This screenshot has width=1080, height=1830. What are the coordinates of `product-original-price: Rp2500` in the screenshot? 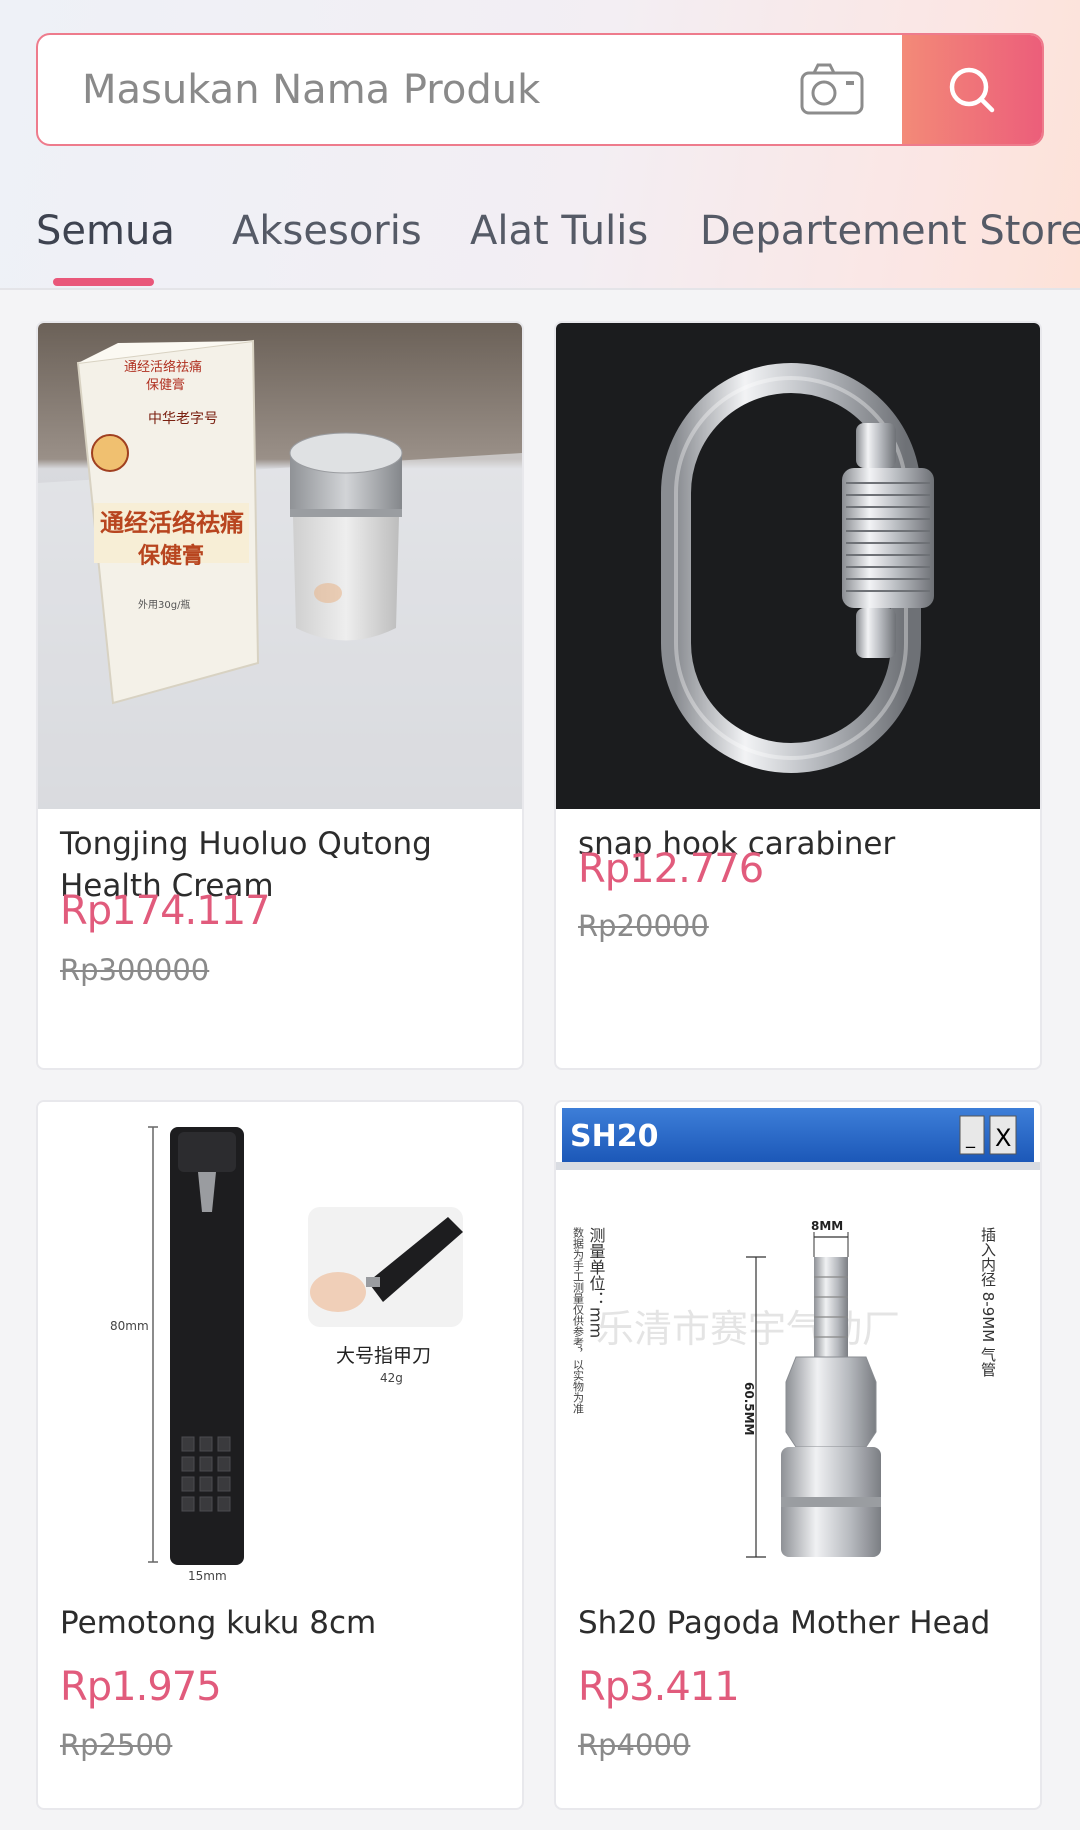 It's located at (116, 1745).